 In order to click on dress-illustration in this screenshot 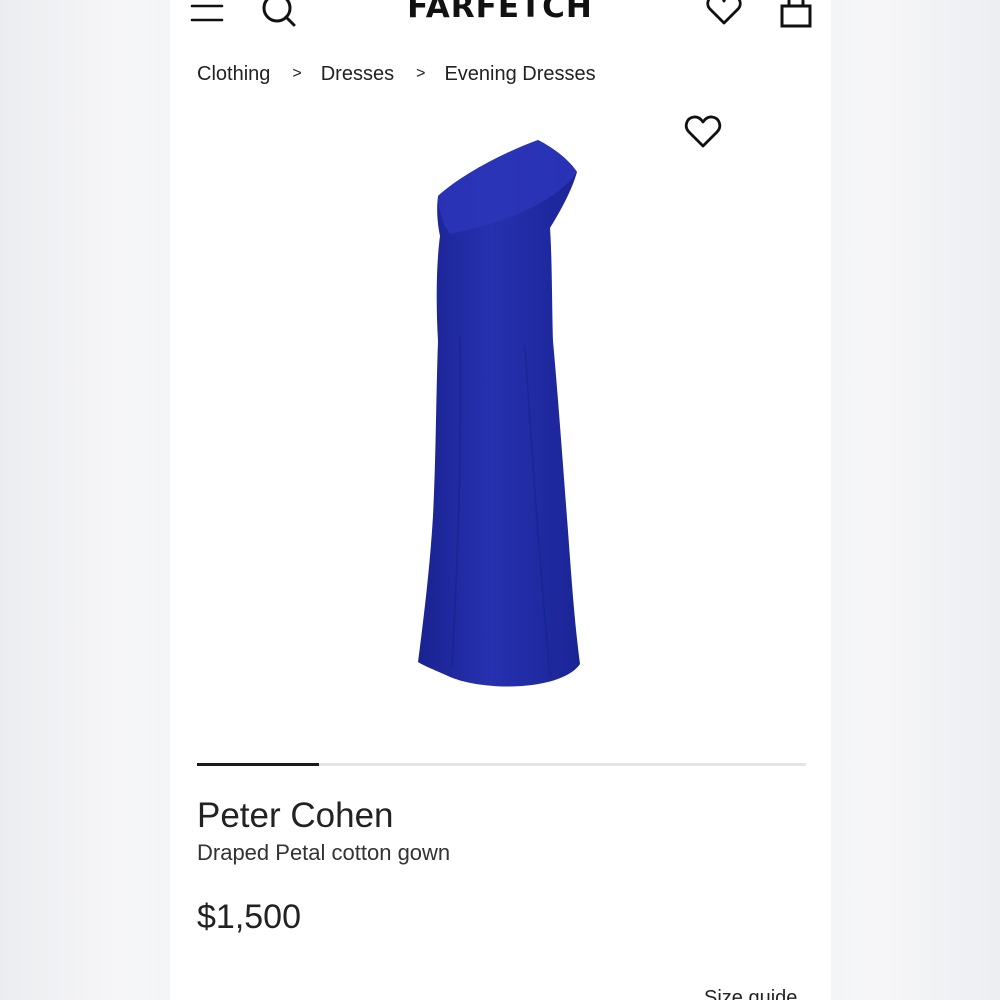, I will do `click(499, 413)`.